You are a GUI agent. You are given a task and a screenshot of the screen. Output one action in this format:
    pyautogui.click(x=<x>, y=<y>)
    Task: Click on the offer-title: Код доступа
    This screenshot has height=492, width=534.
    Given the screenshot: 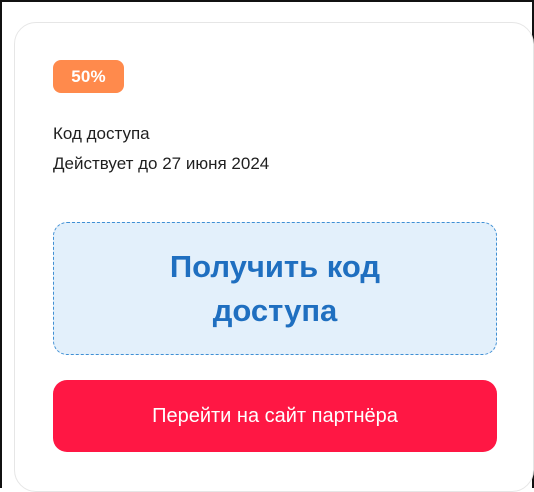 What is the action you would take?
    pyautogui.click(x=101, y=133)
    